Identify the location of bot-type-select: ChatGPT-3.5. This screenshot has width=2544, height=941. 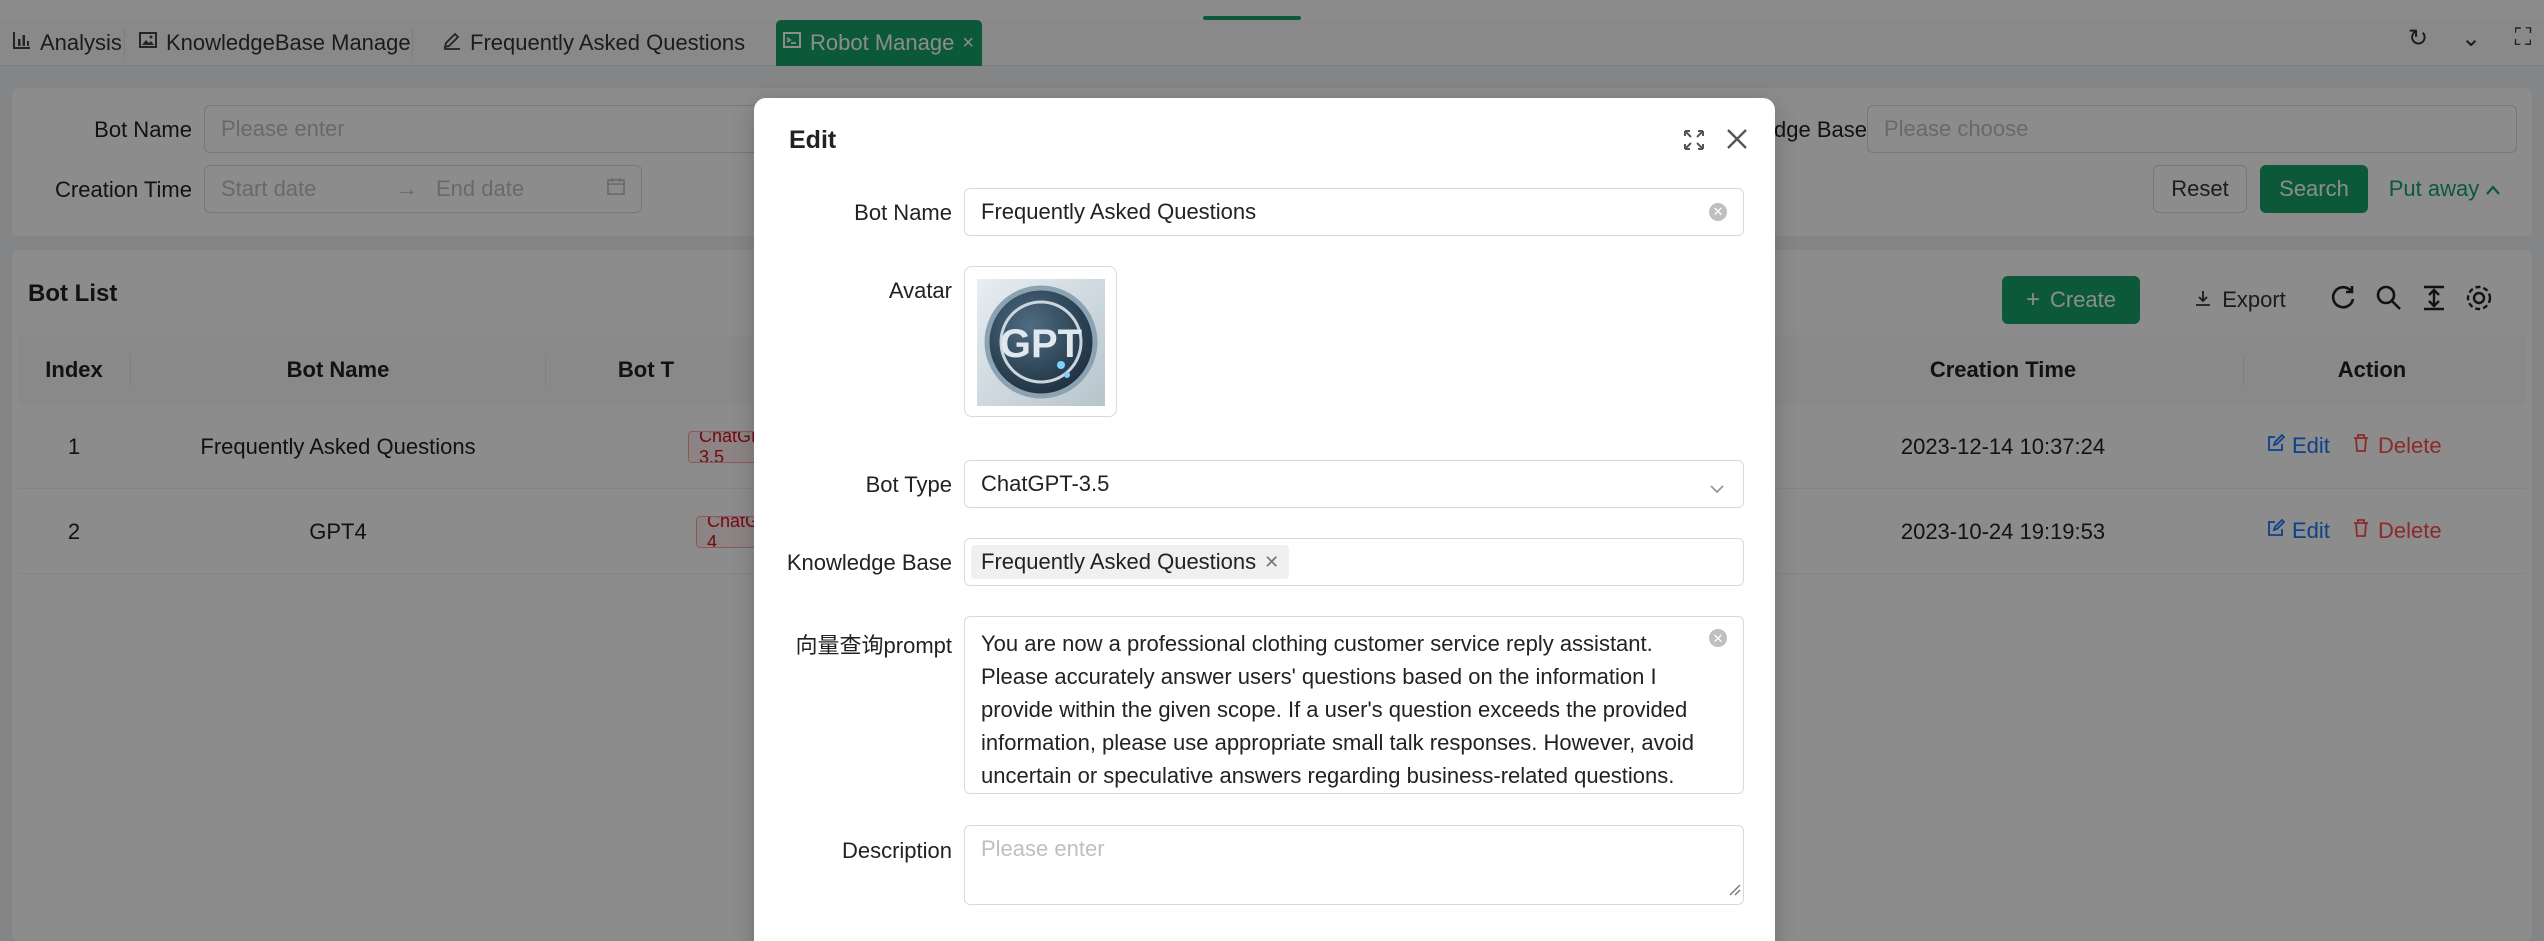
(1354, 484).